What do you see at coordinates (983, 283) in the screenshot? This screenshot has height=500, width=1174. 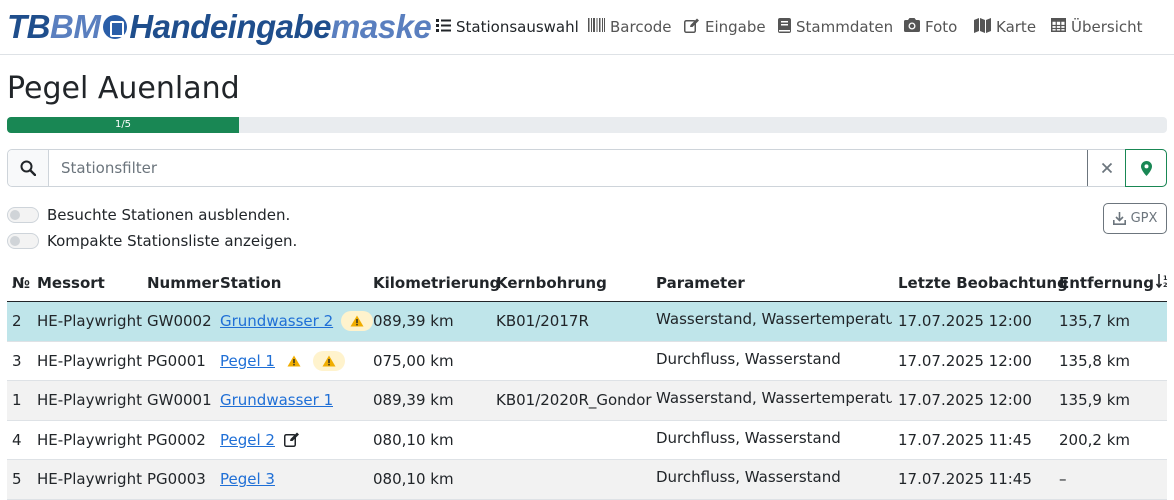 I see `header-letzte-beobachtung: Letzte Beobachtung` at bounding box center [983, 283].